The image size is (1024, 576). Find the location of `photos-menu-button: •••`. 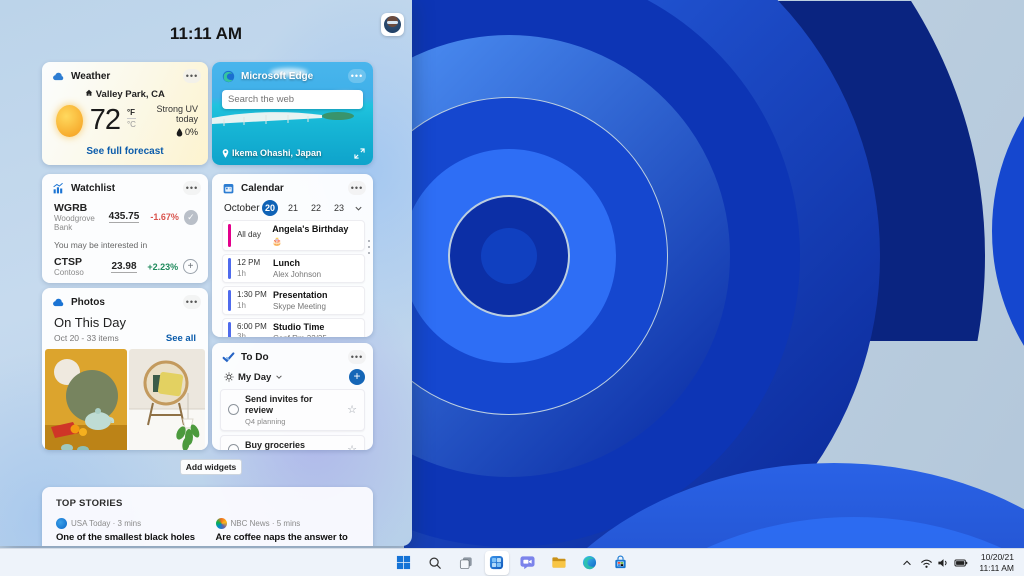

photos-menu-button: ••• is located at coordinates (192, 302).